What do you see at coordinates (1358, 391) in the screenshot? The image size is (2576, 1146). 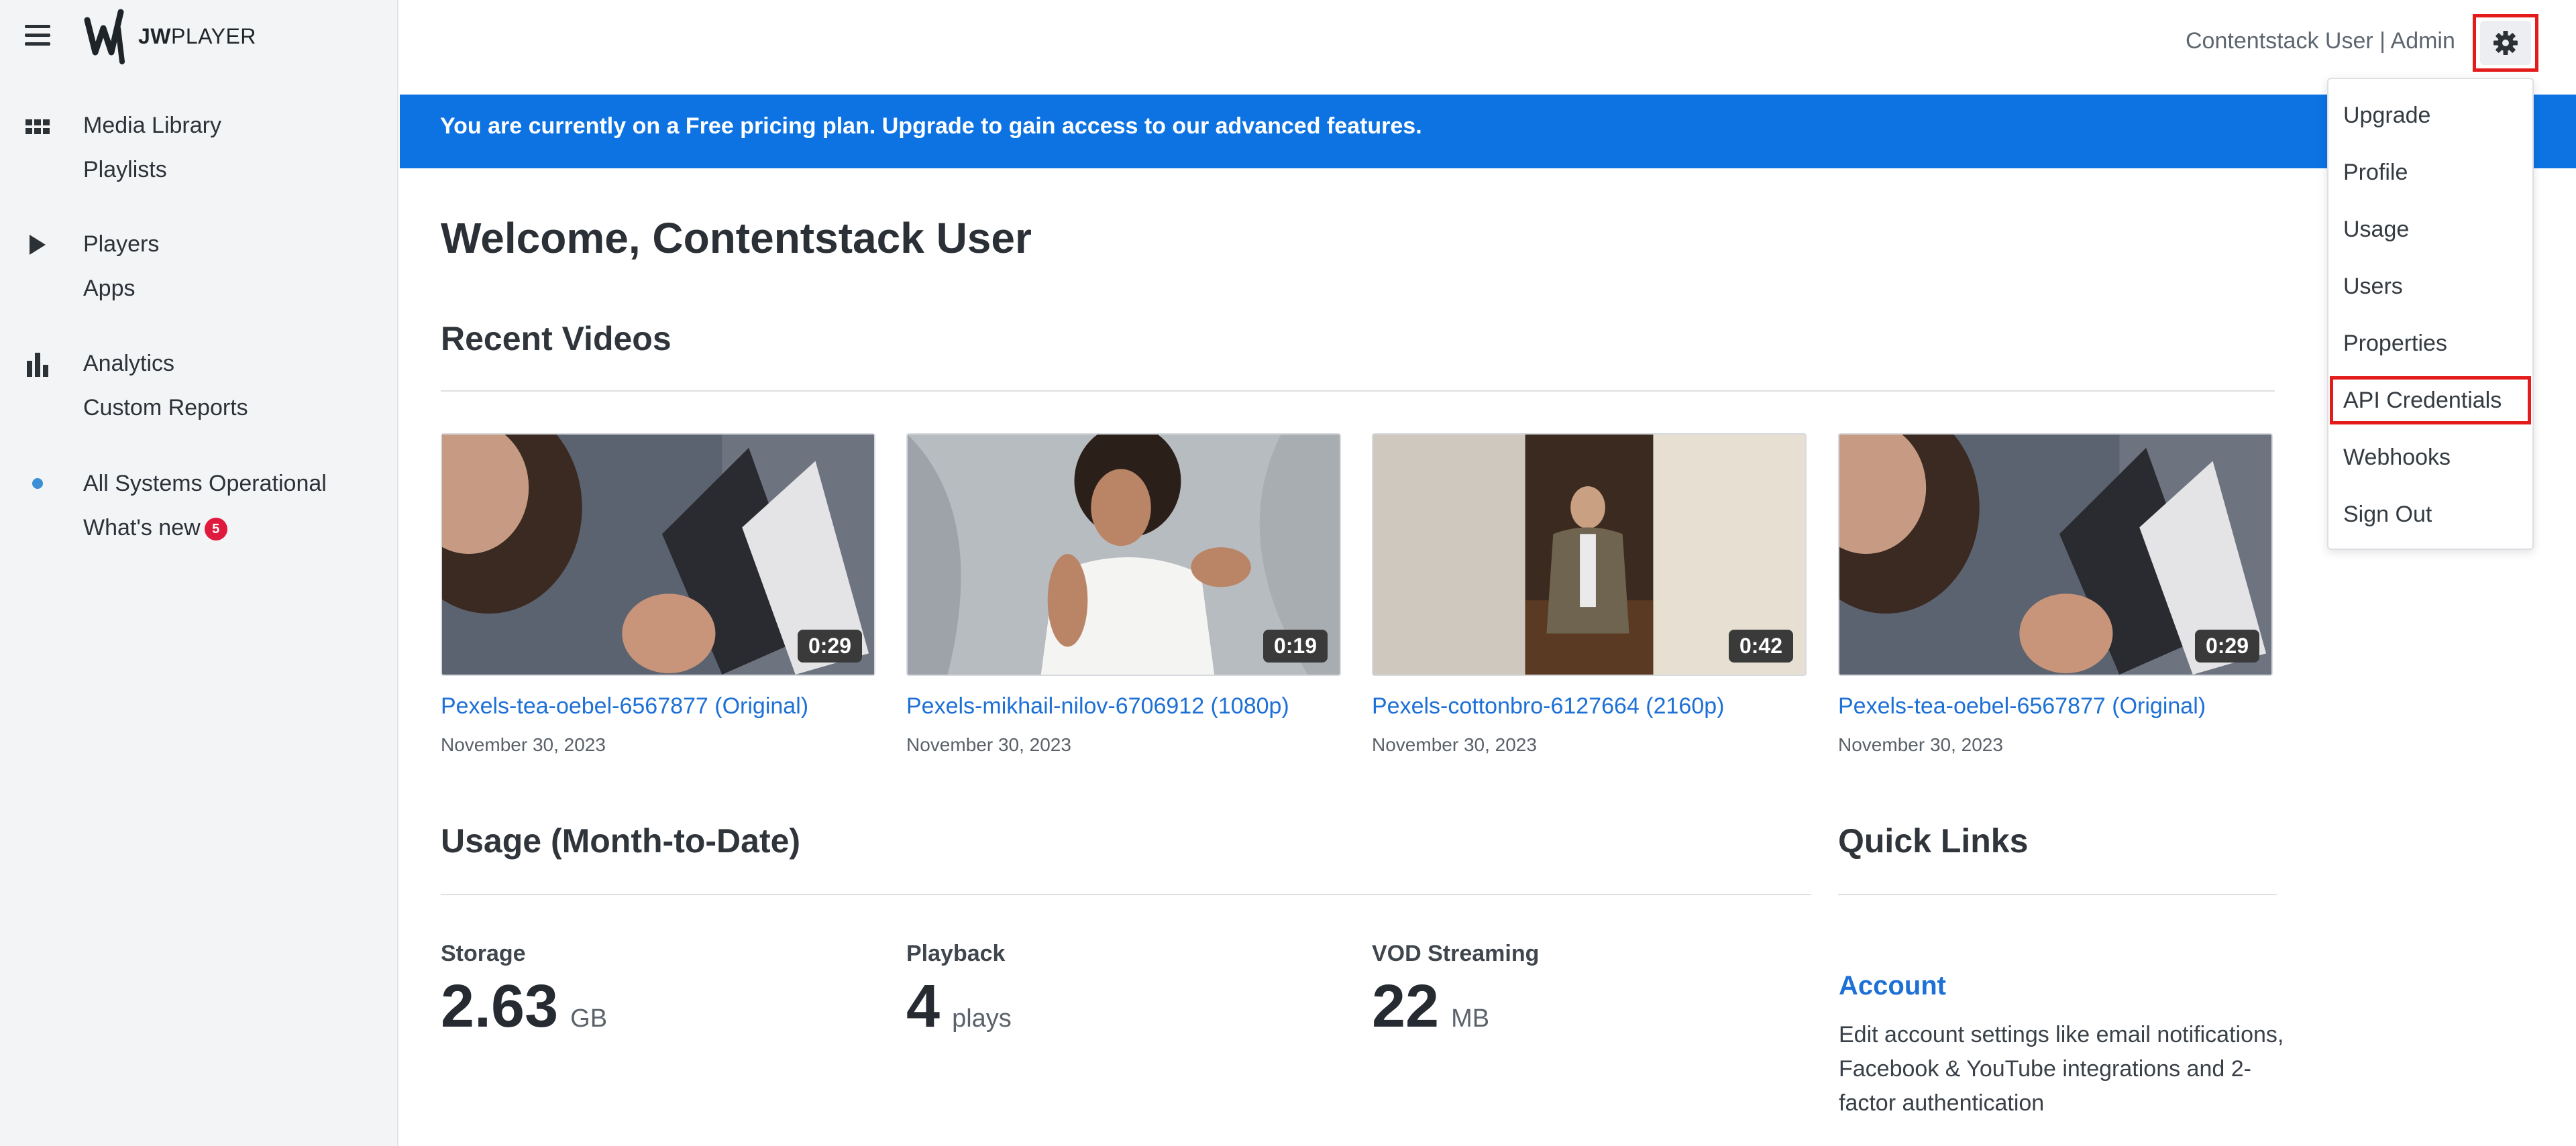 I see `recent-videos-divider` at bounding box center [1358, 391].